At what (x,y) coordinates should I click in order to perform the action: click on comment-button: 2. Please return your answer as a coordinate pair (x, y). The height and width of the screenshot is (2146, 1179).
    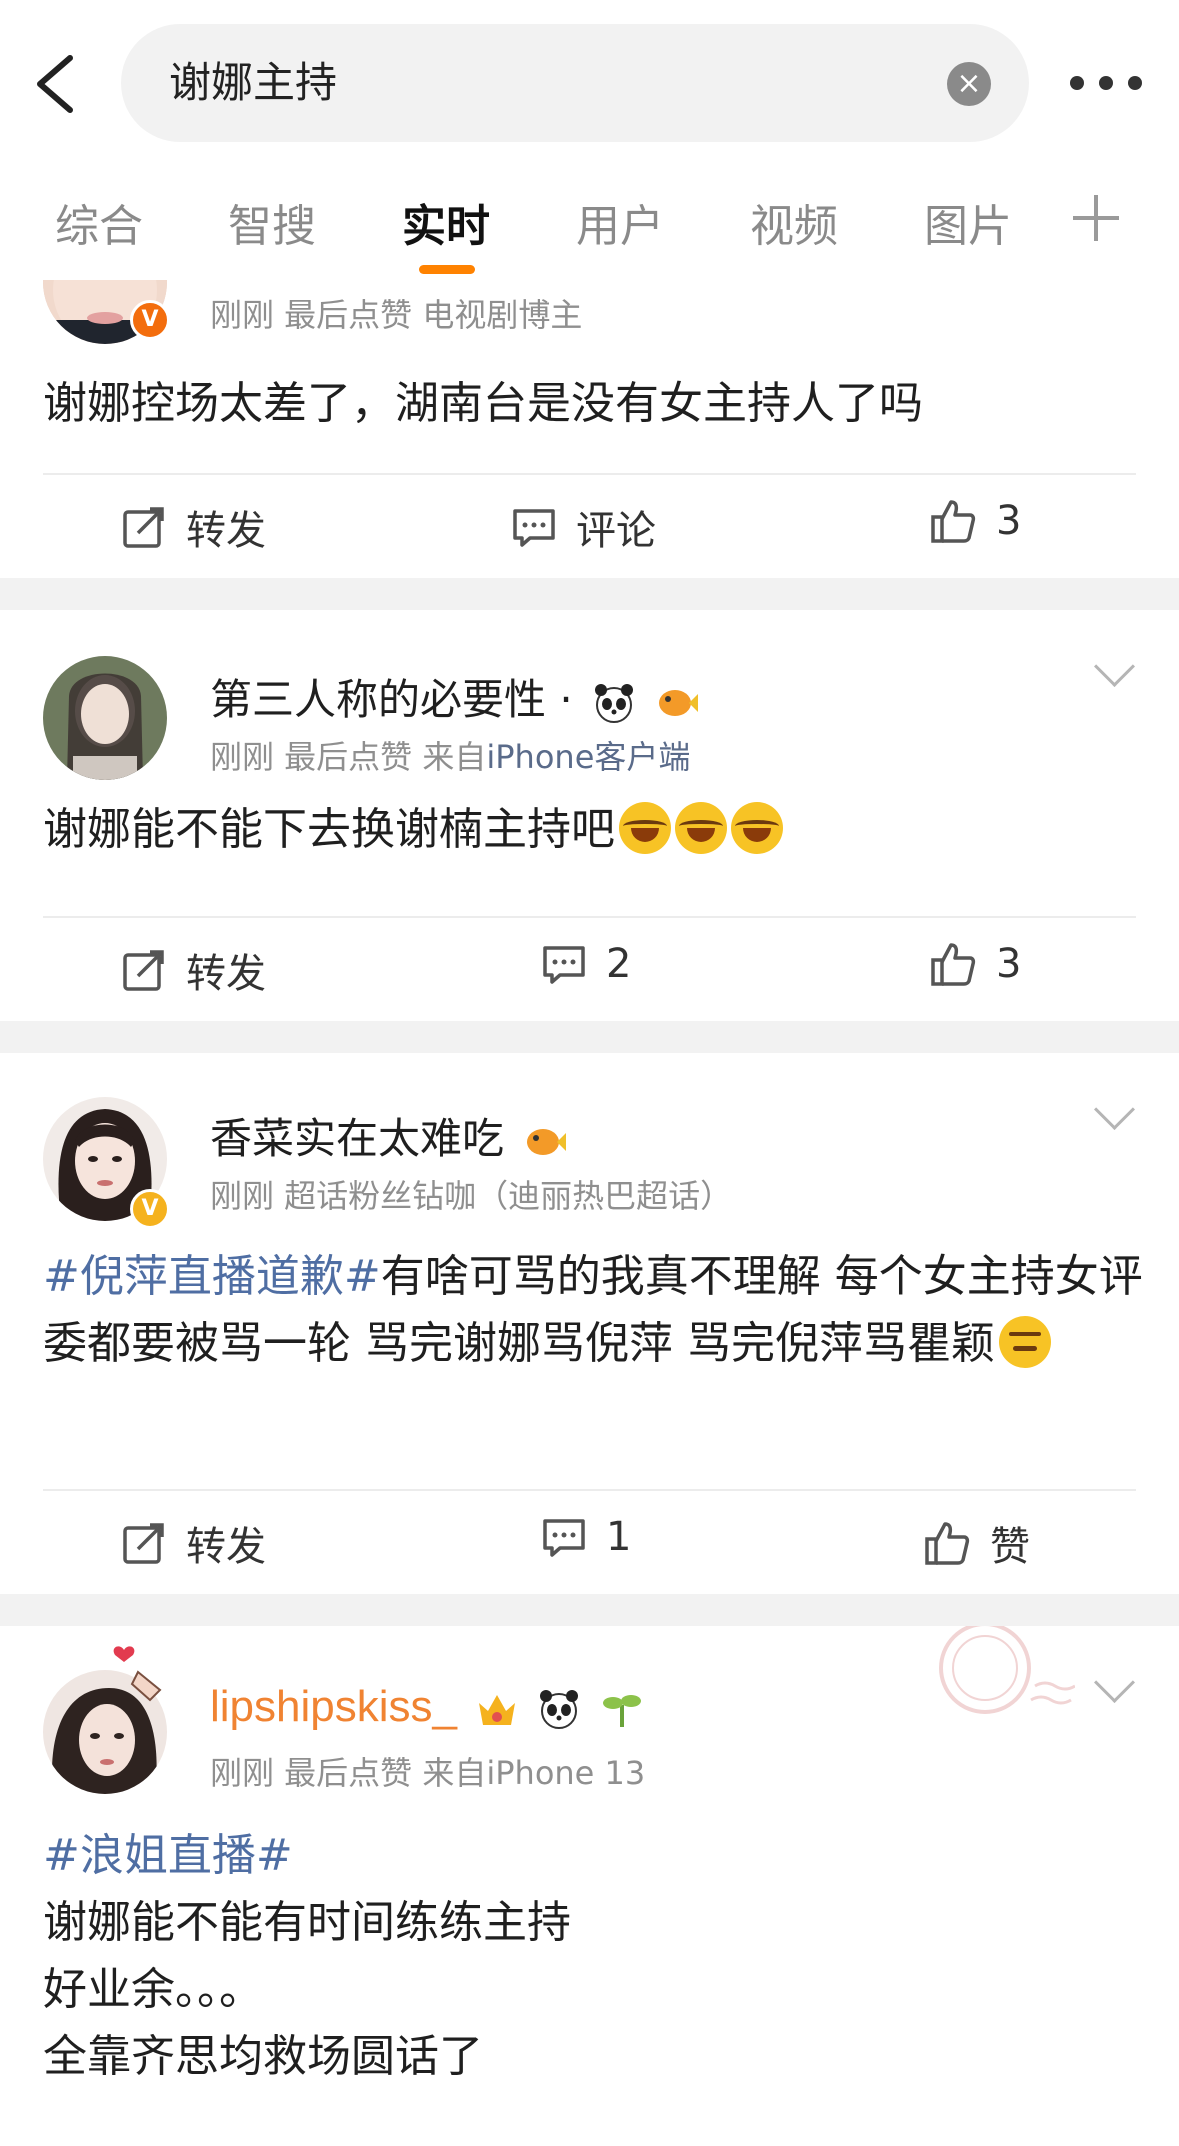
    Looking at the image, I should click on (586, 964).